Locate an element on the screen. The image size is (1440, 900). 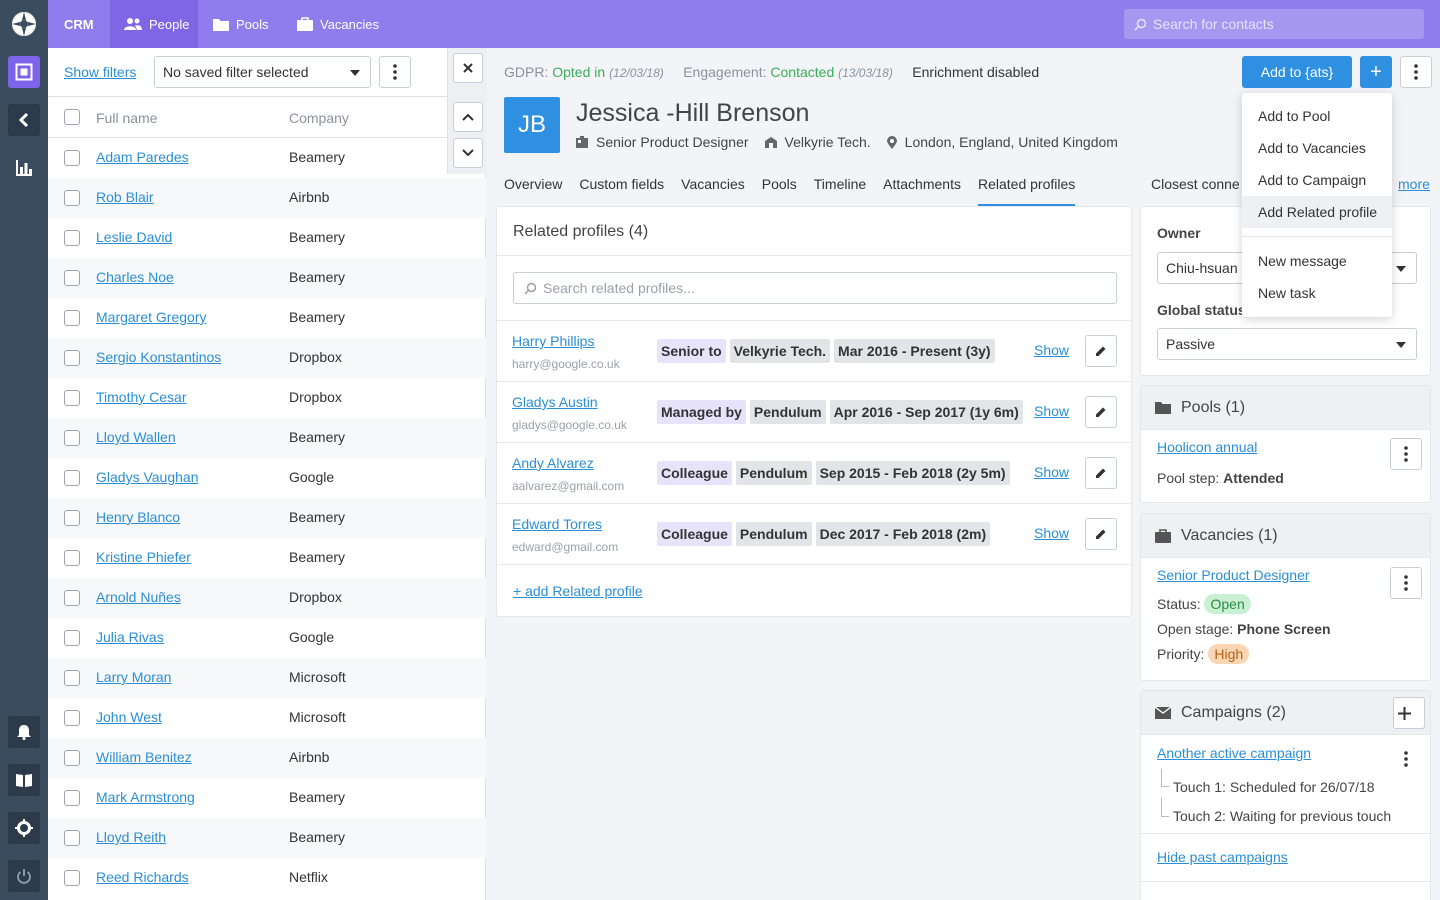
add-related-profile-link: + add Related profile is located at coordinates (578, 591).